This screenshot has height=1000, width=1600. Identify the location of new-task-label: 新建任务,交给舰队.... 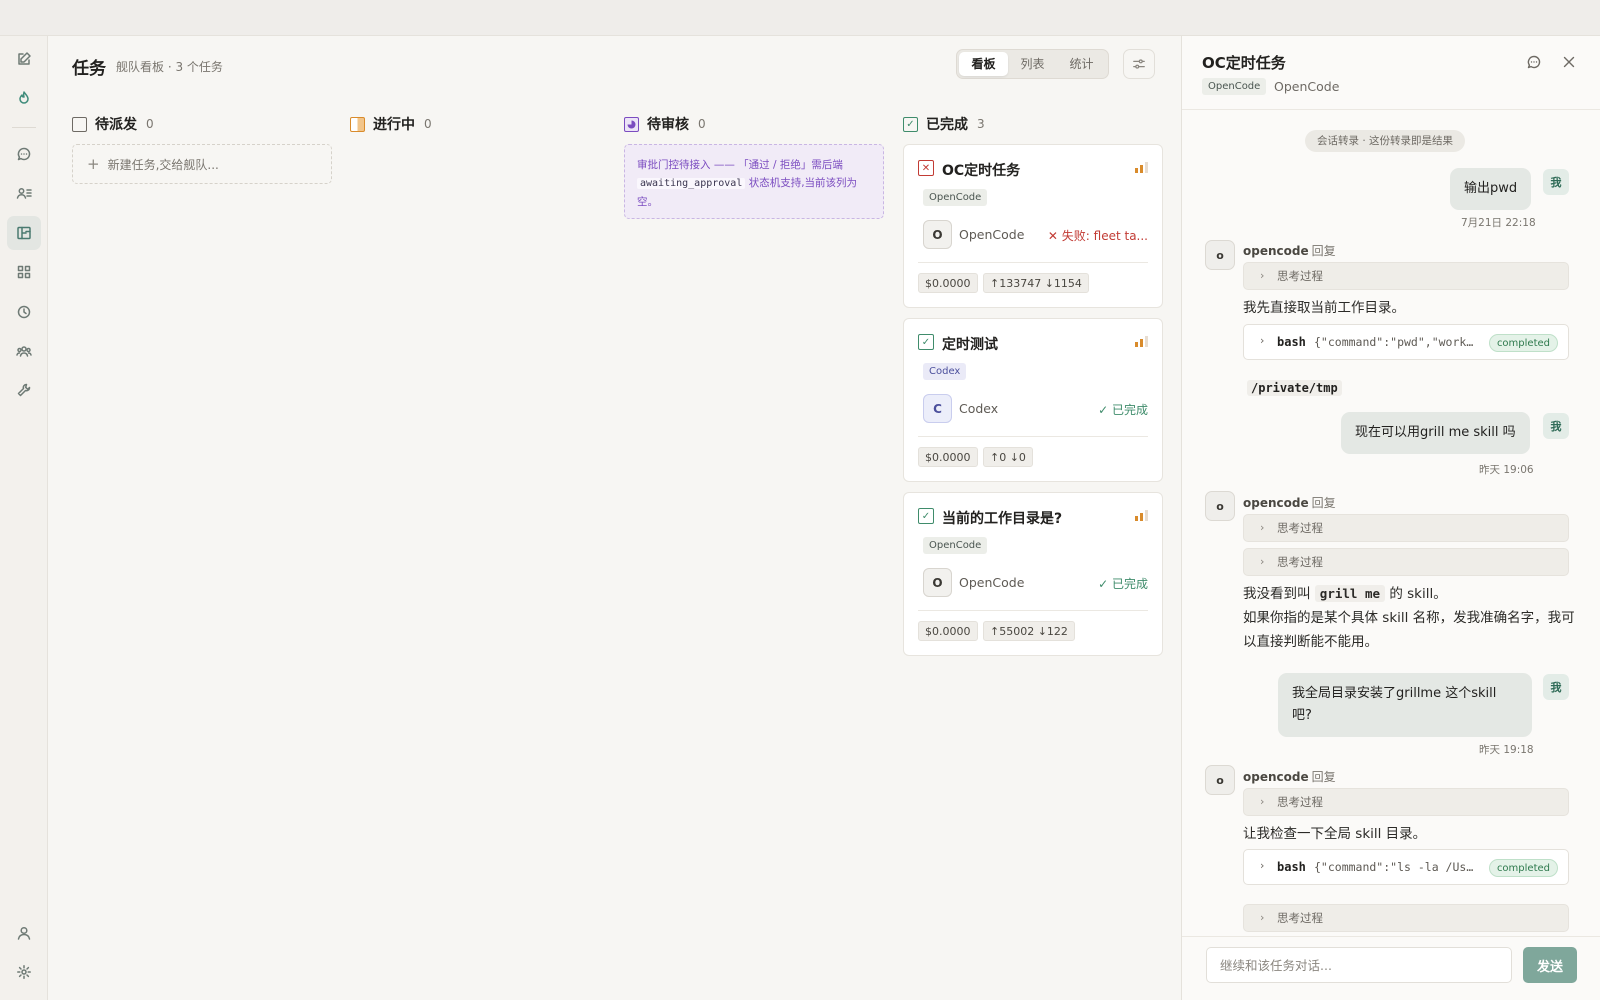
(163, 164).